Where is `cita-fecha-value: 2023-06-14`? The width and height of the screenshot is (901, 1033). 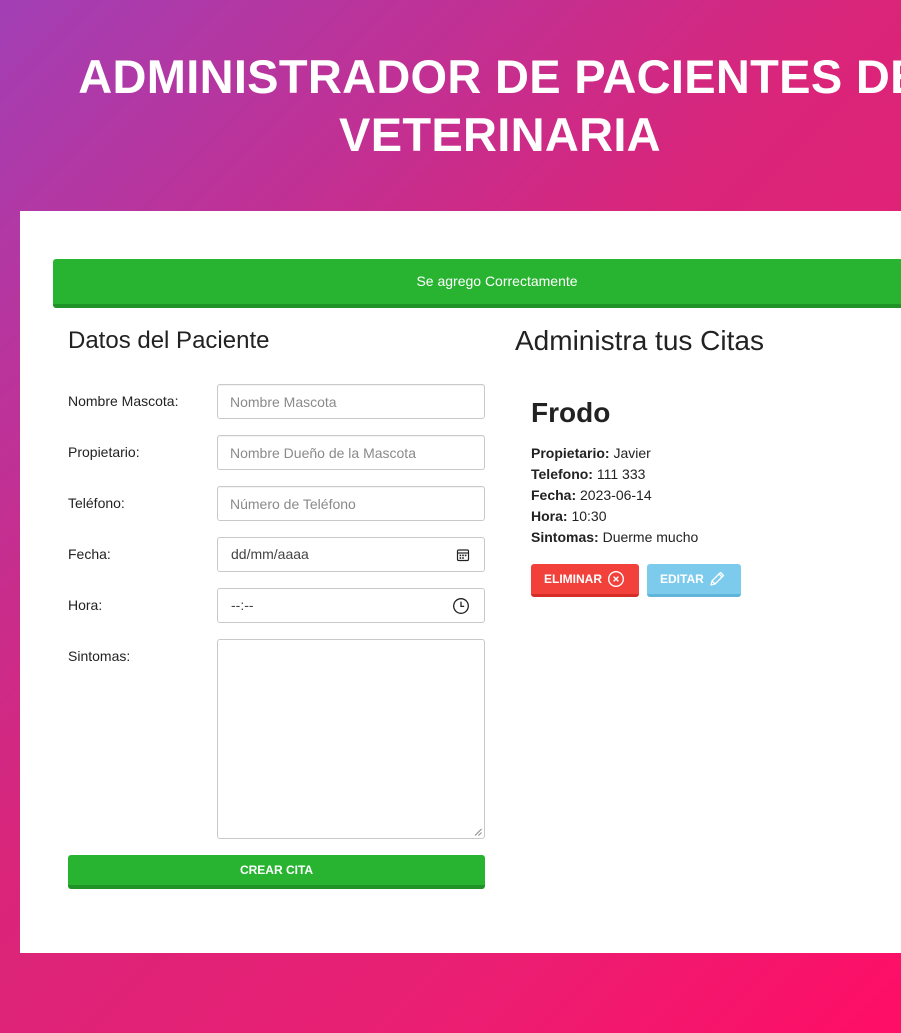 cita-fecha-value: 2023-06-14 is located at coordinates (616, 495).